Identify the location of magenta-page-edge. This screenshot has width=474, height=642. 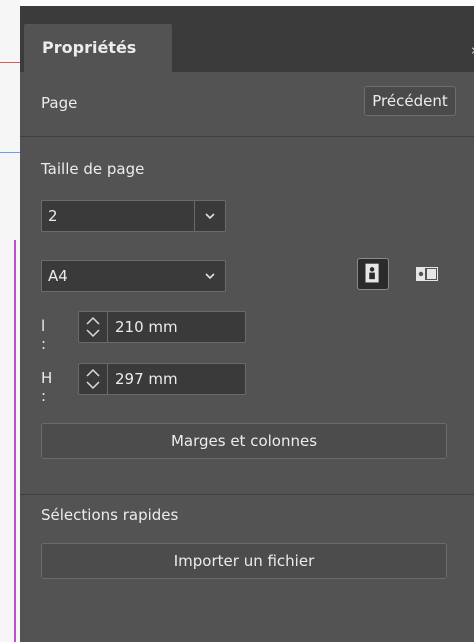
(15, 441).